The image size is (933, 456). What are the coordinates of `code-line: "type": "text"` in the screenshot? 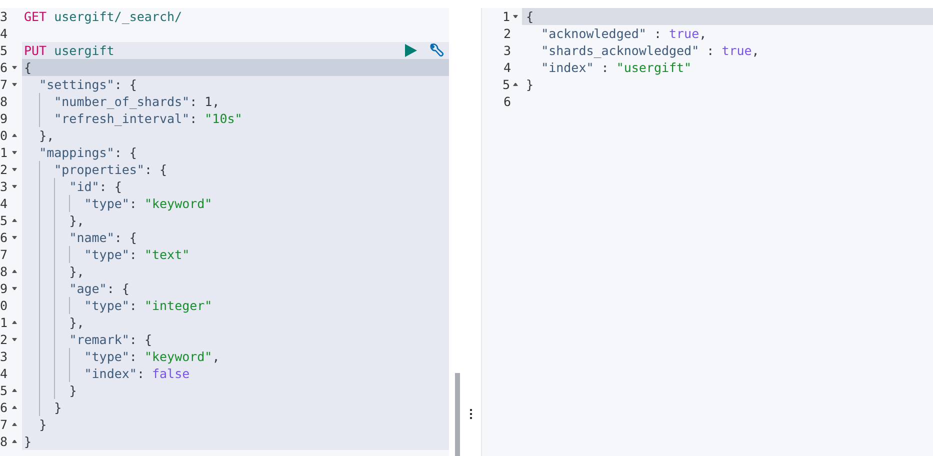 It's located at (107, 254).